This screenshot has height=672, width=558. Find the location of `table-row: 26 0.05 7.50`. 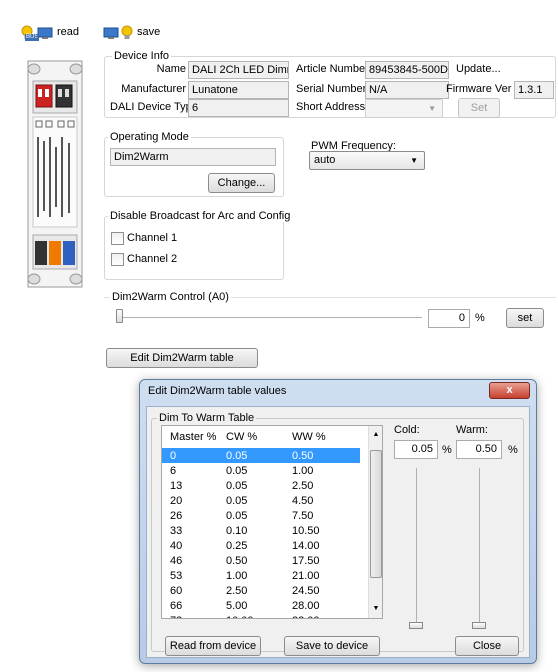

table-row: 26 0.05 7.50 is located at coordinates (261, 515).